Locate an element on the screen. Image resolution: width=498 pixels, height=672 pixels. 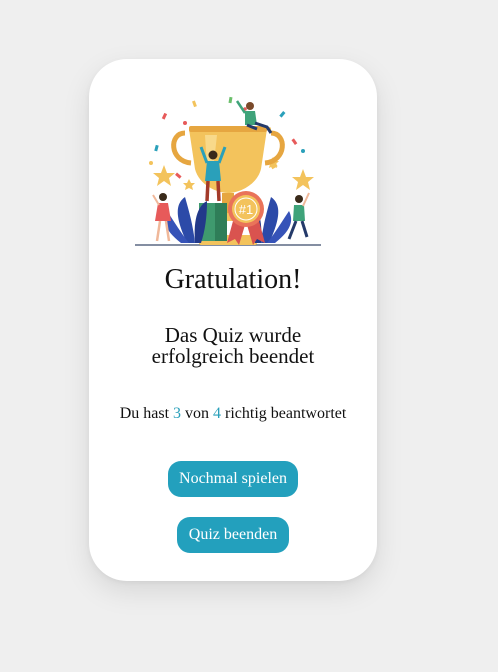
score-prefix: Du hast is located at coordinates (144, 413).